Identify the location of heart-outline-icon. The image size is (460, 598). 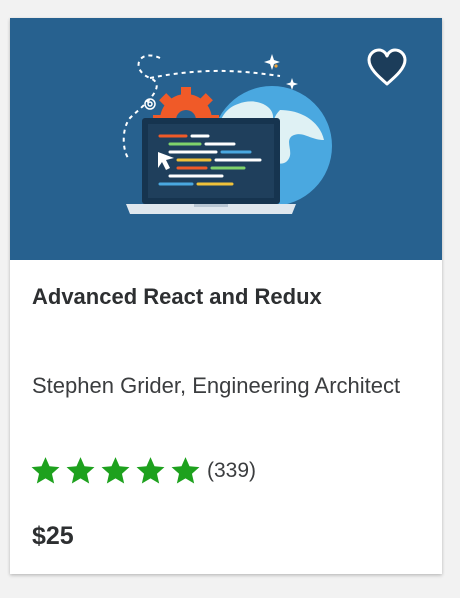
(387, 68).